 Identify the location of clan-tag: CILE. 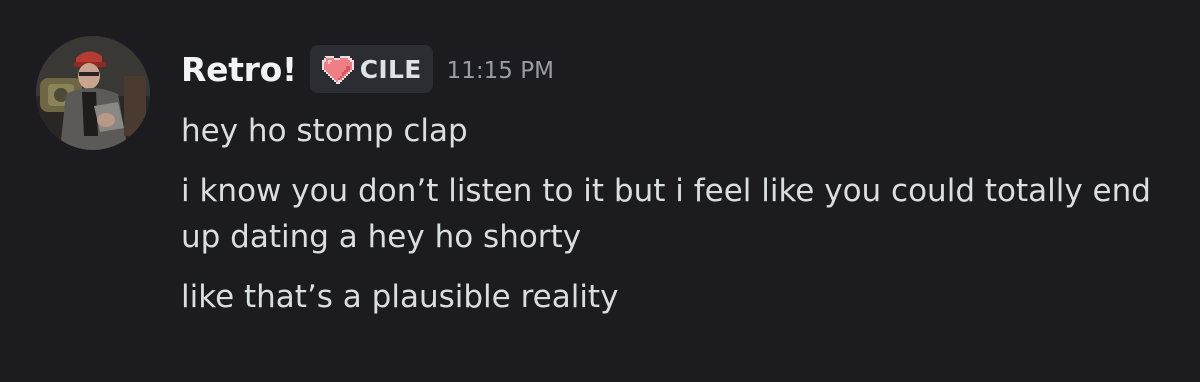
(371, 69).